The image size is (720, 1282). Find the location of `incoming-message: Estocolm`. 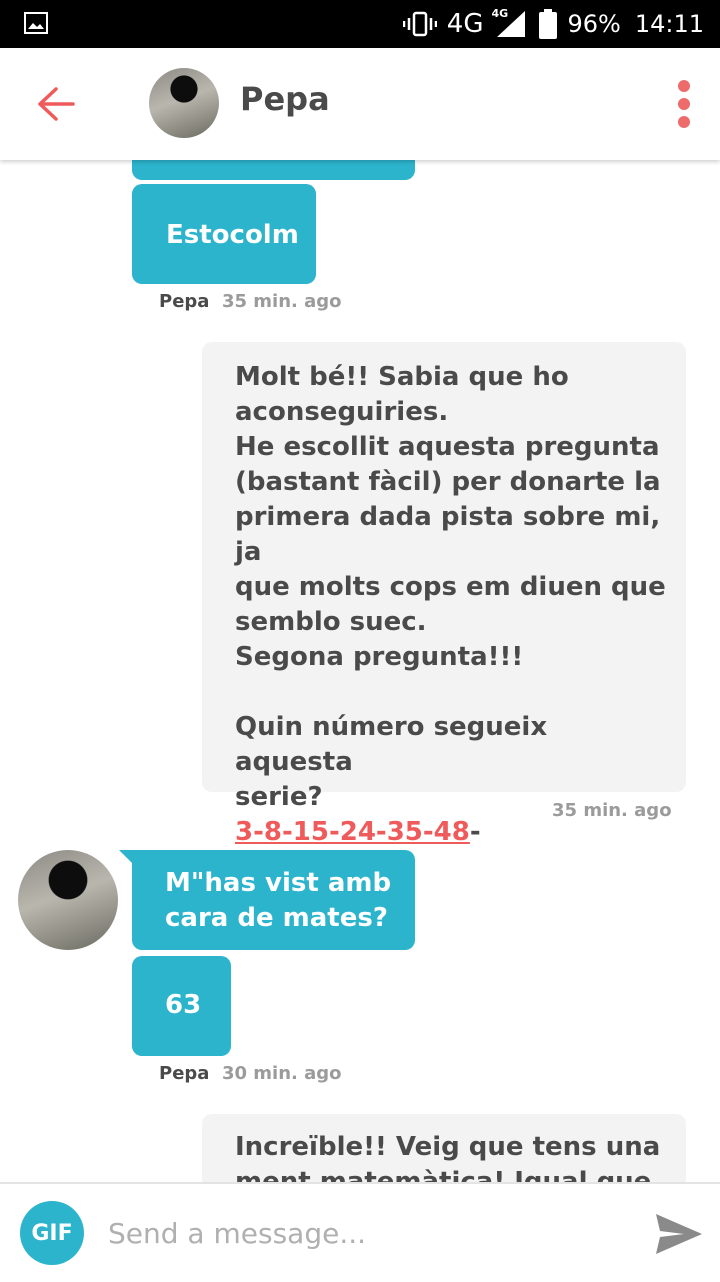

incoming-message: Estocolm is located at coordinates (224, 234).